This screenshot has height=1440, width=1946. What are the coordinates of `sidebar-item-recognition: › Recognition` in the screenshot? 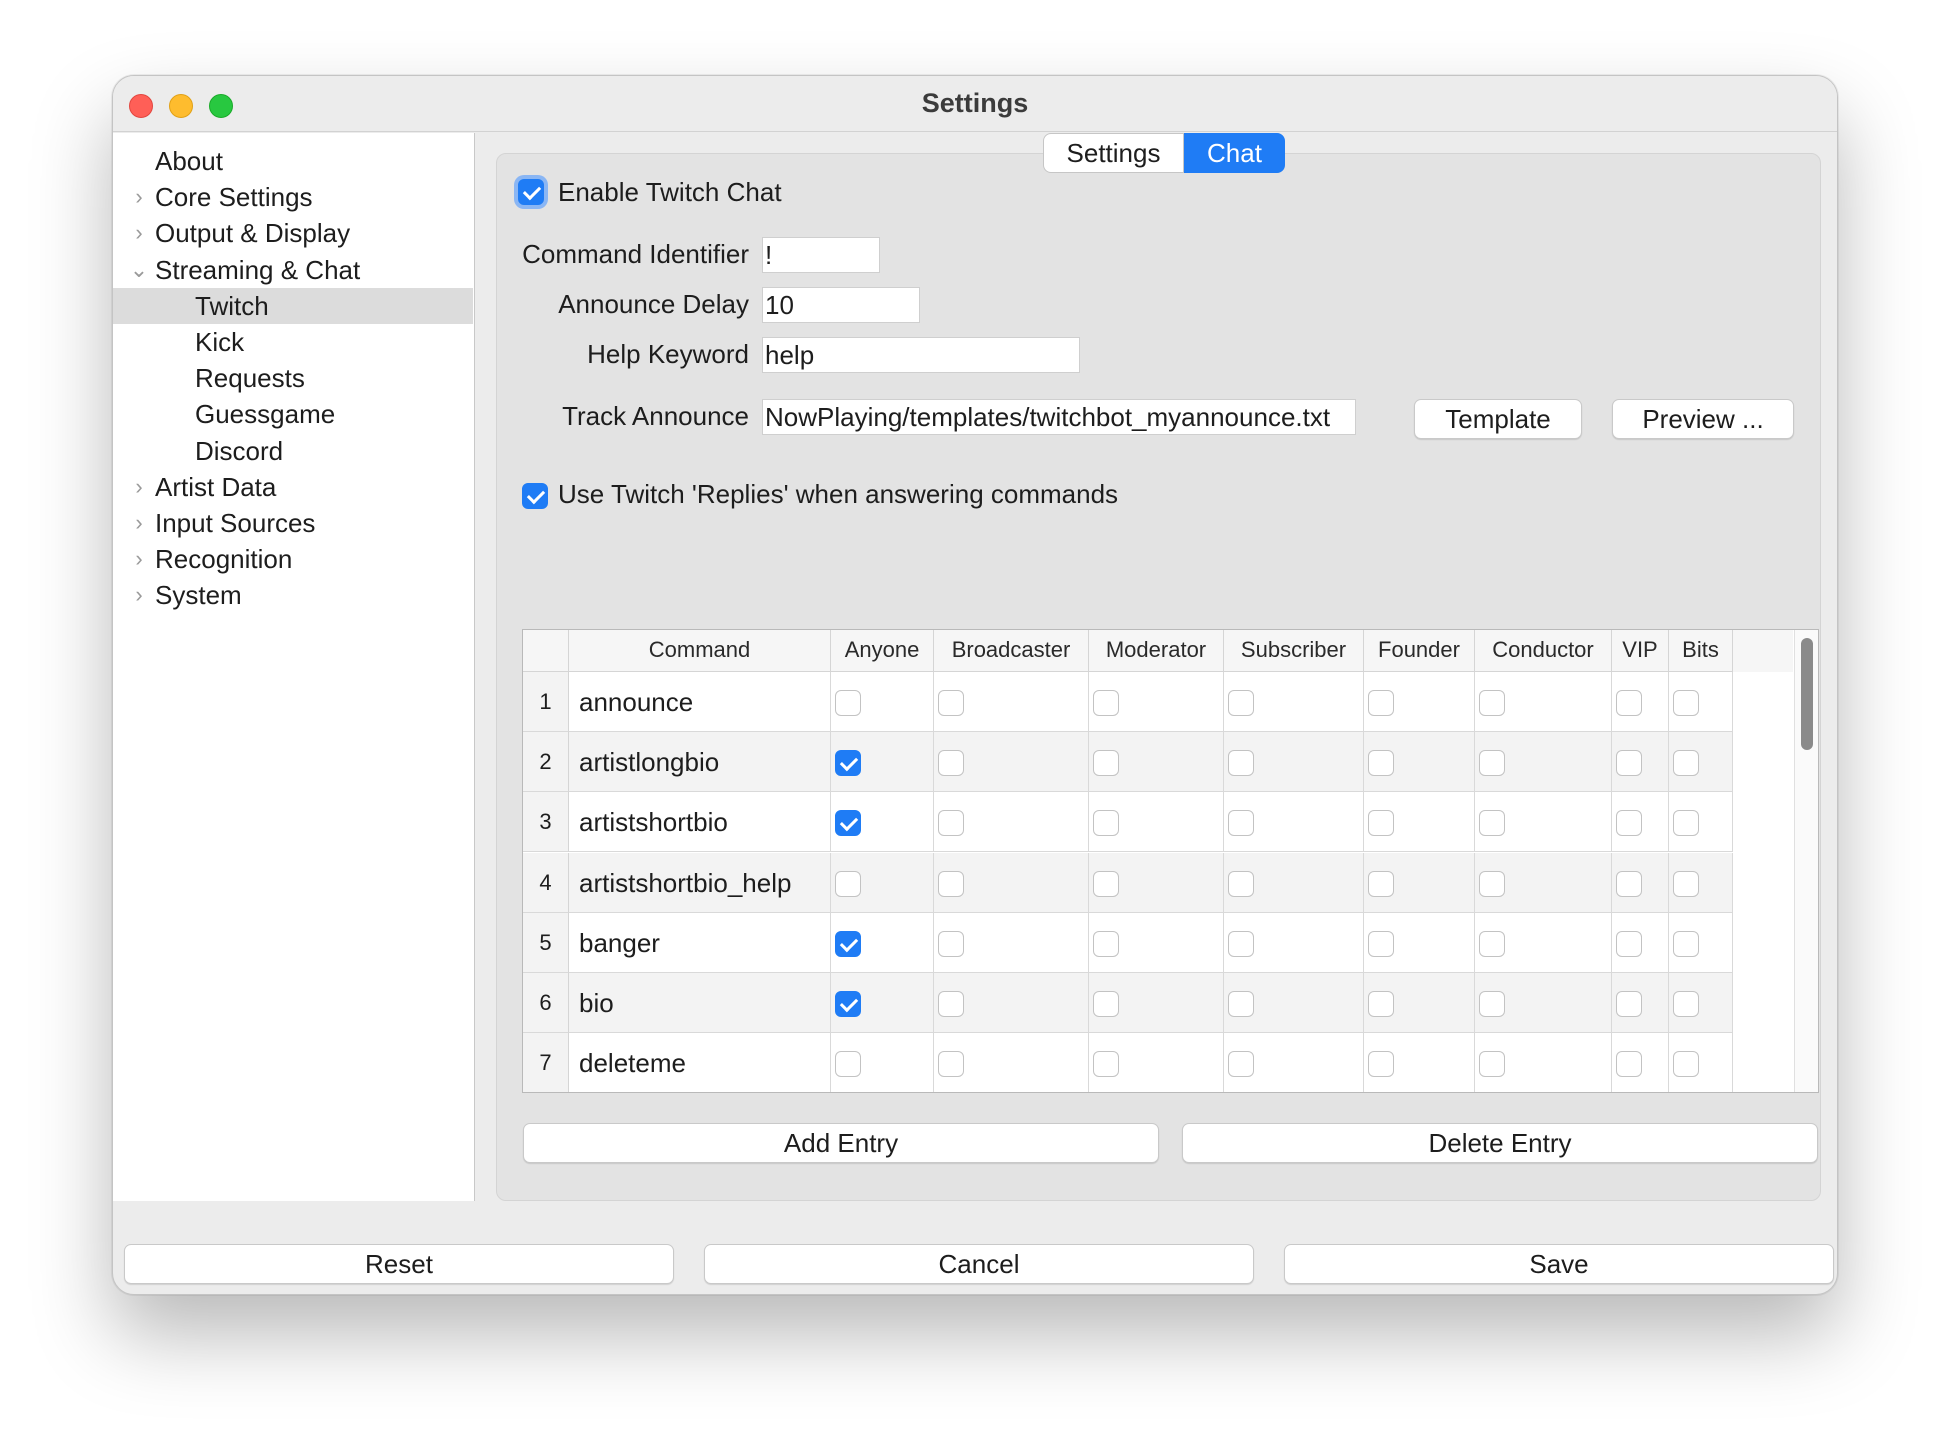 It's located at (293, 559).